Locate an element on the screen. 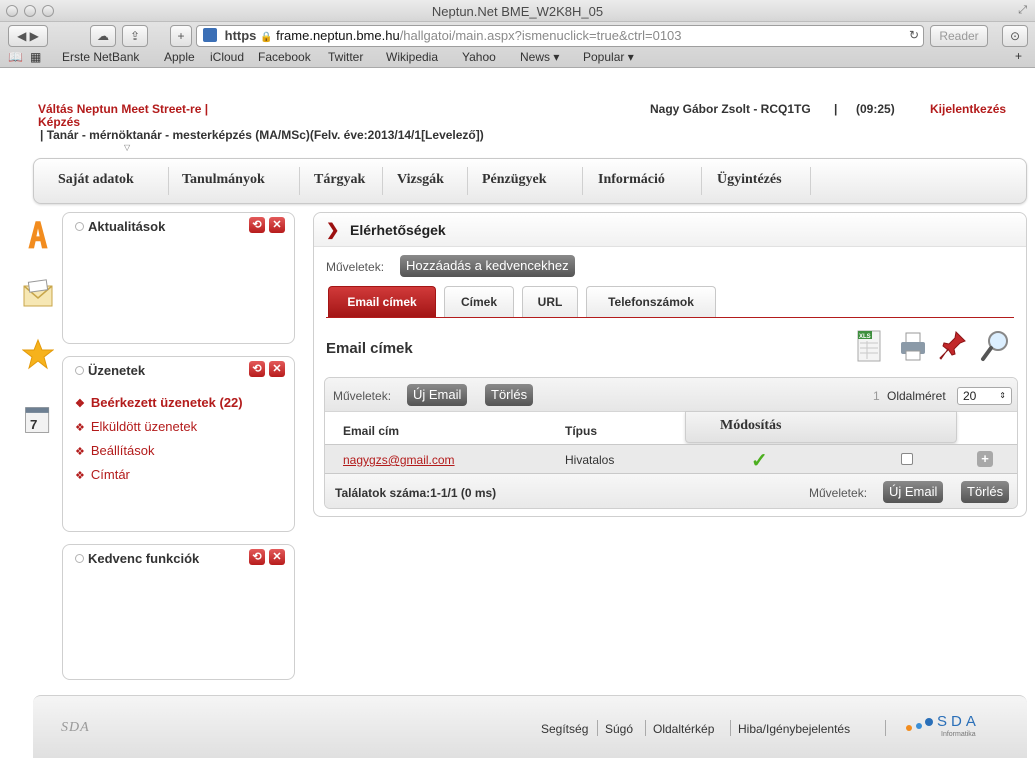  downloads-button: ⊙ is located at coordinates (1015, 36).